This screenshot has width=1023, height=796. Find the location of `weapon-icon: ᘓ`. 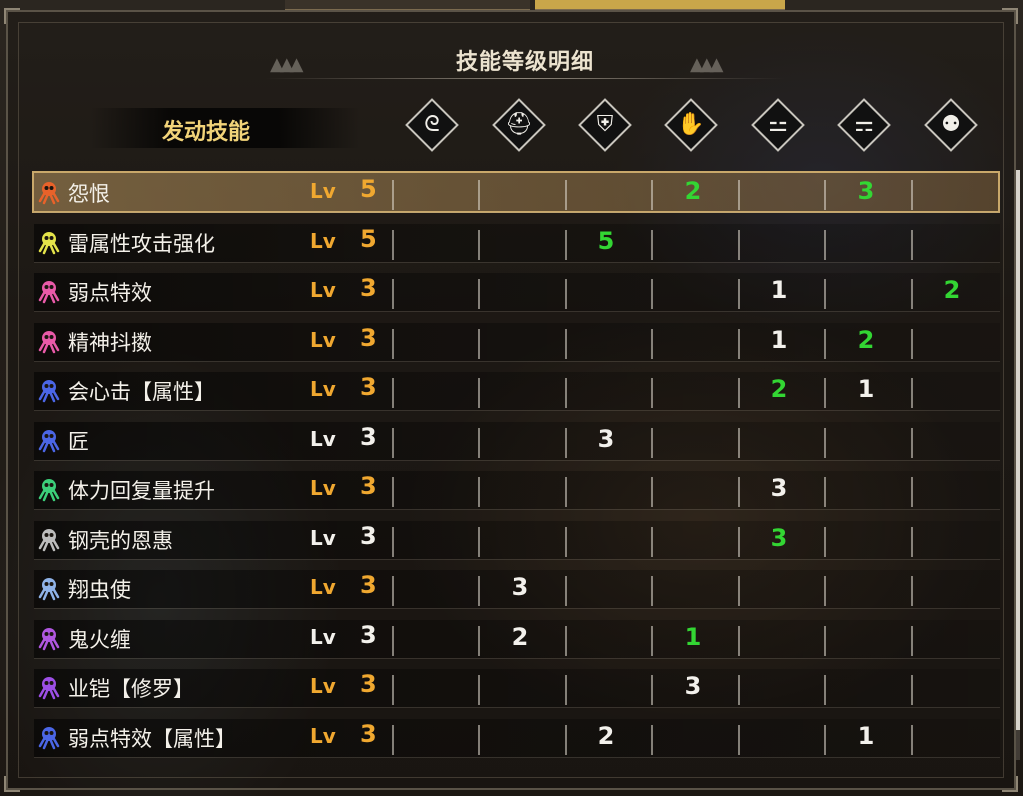

weapon-icon: ᘓ is located at coordinates (432, 125).